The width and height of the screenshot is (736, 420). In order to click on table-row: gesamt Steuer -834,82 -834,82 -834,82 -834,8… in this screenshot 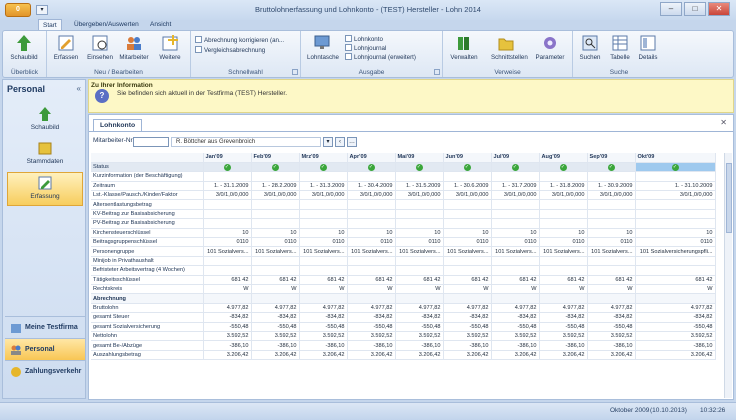, I will do `click(403, 317)`.